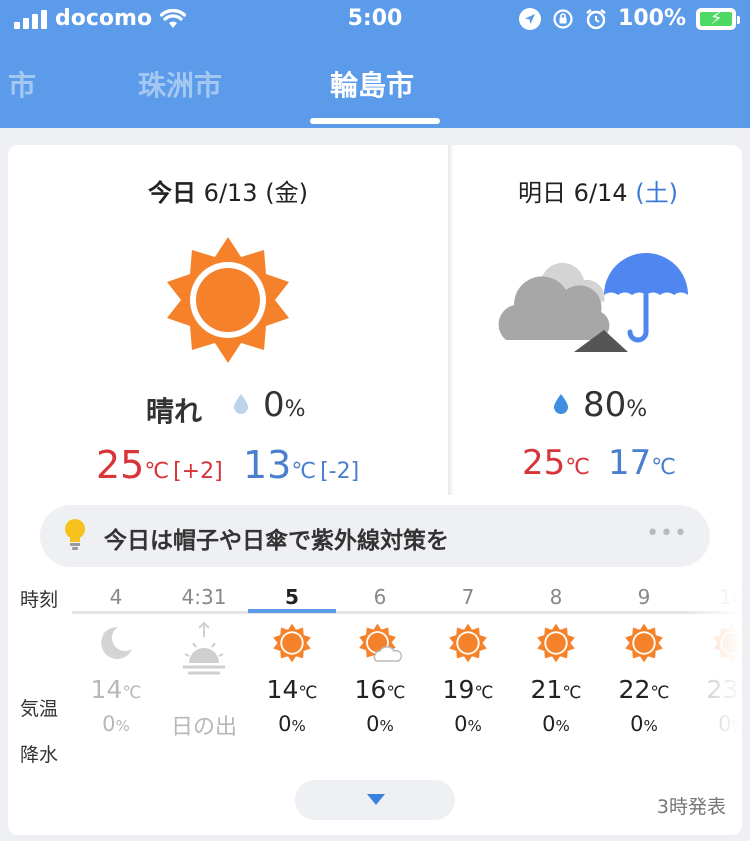 Image resolution: width=750 pixels, height=841 pixels. Describe the element at coordinates (642, 463) in the screenshot. I see `tomorrow-low: 17℃` at that location.